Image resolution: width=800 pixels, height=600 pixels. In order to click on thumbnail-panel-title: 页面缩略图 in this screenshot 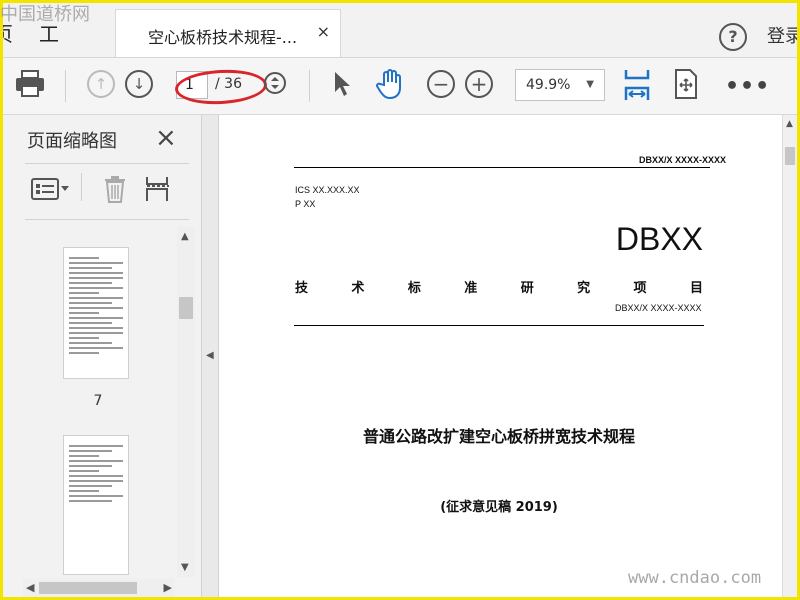, I will do `click(72, 141)`.